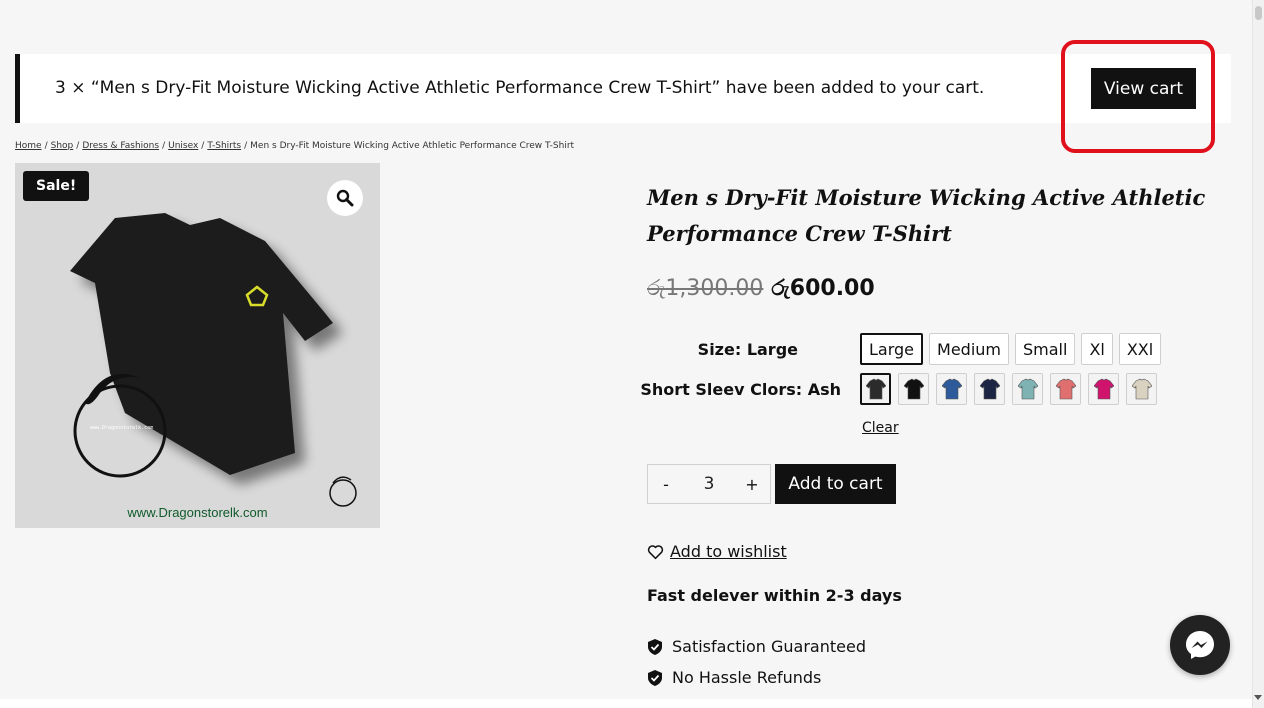 This screenshot has height=708, width=1264. Describe the element at coordinates (62, 146) in the screenshot. I see `breadcrumb-shop: Shop` at that location.